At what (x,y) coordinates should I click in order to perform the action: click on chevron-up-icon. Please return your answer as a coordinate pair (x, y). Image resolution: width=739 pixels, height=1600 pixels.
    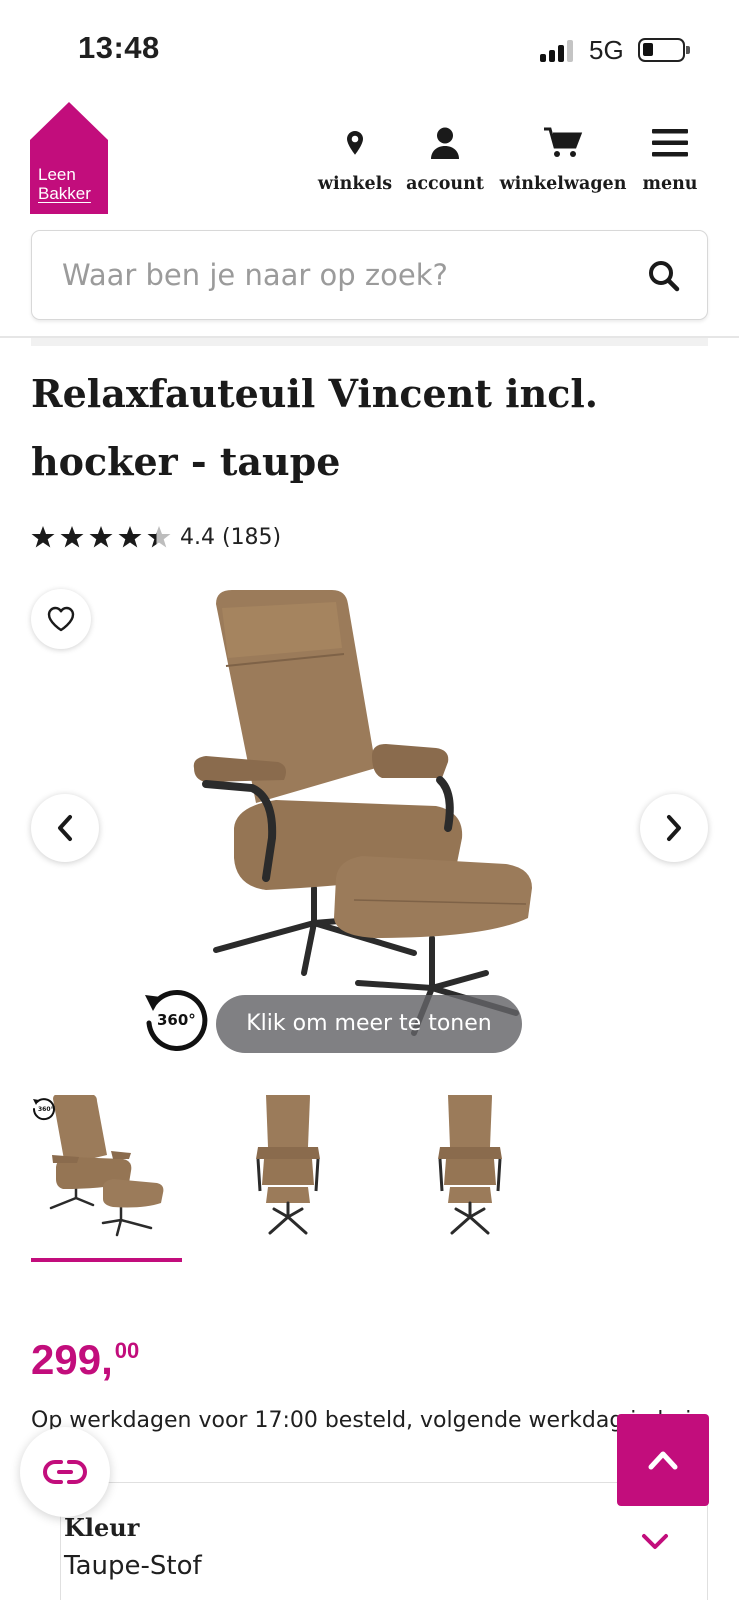
    Looking at the image, I should click on (663, 1460).